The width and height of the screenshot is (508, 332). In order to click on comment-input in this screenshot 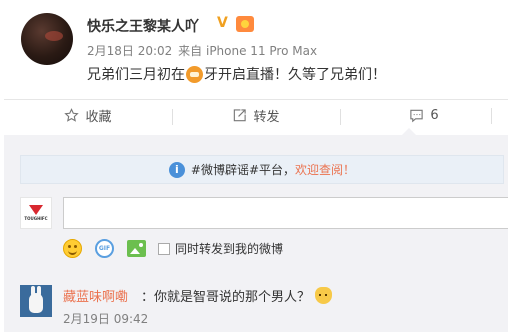, I will do `click(285, 213)`.